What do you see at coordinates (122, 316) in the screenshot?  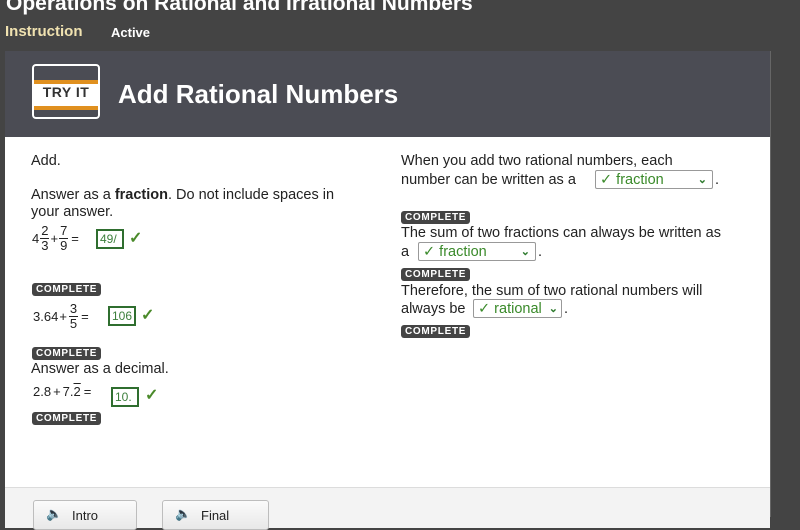 I see `problem-2-answer-input: 106` at bounding box center [122, 316].